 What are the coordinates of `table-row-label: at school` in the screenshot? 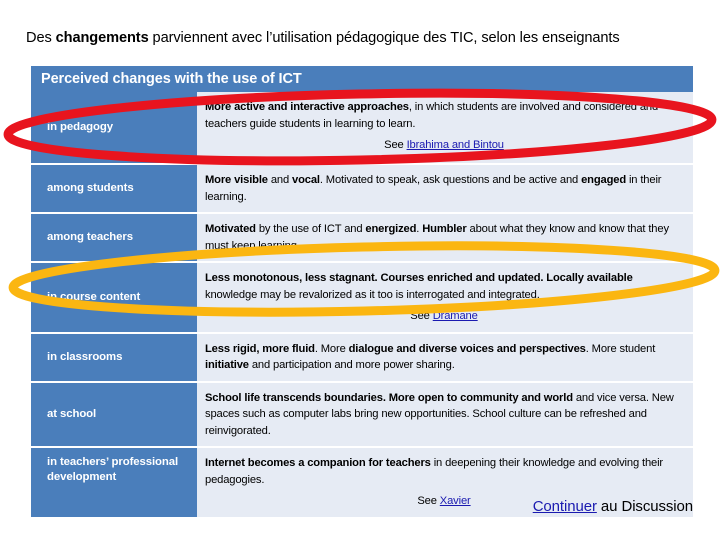 It's located at (114, 414).